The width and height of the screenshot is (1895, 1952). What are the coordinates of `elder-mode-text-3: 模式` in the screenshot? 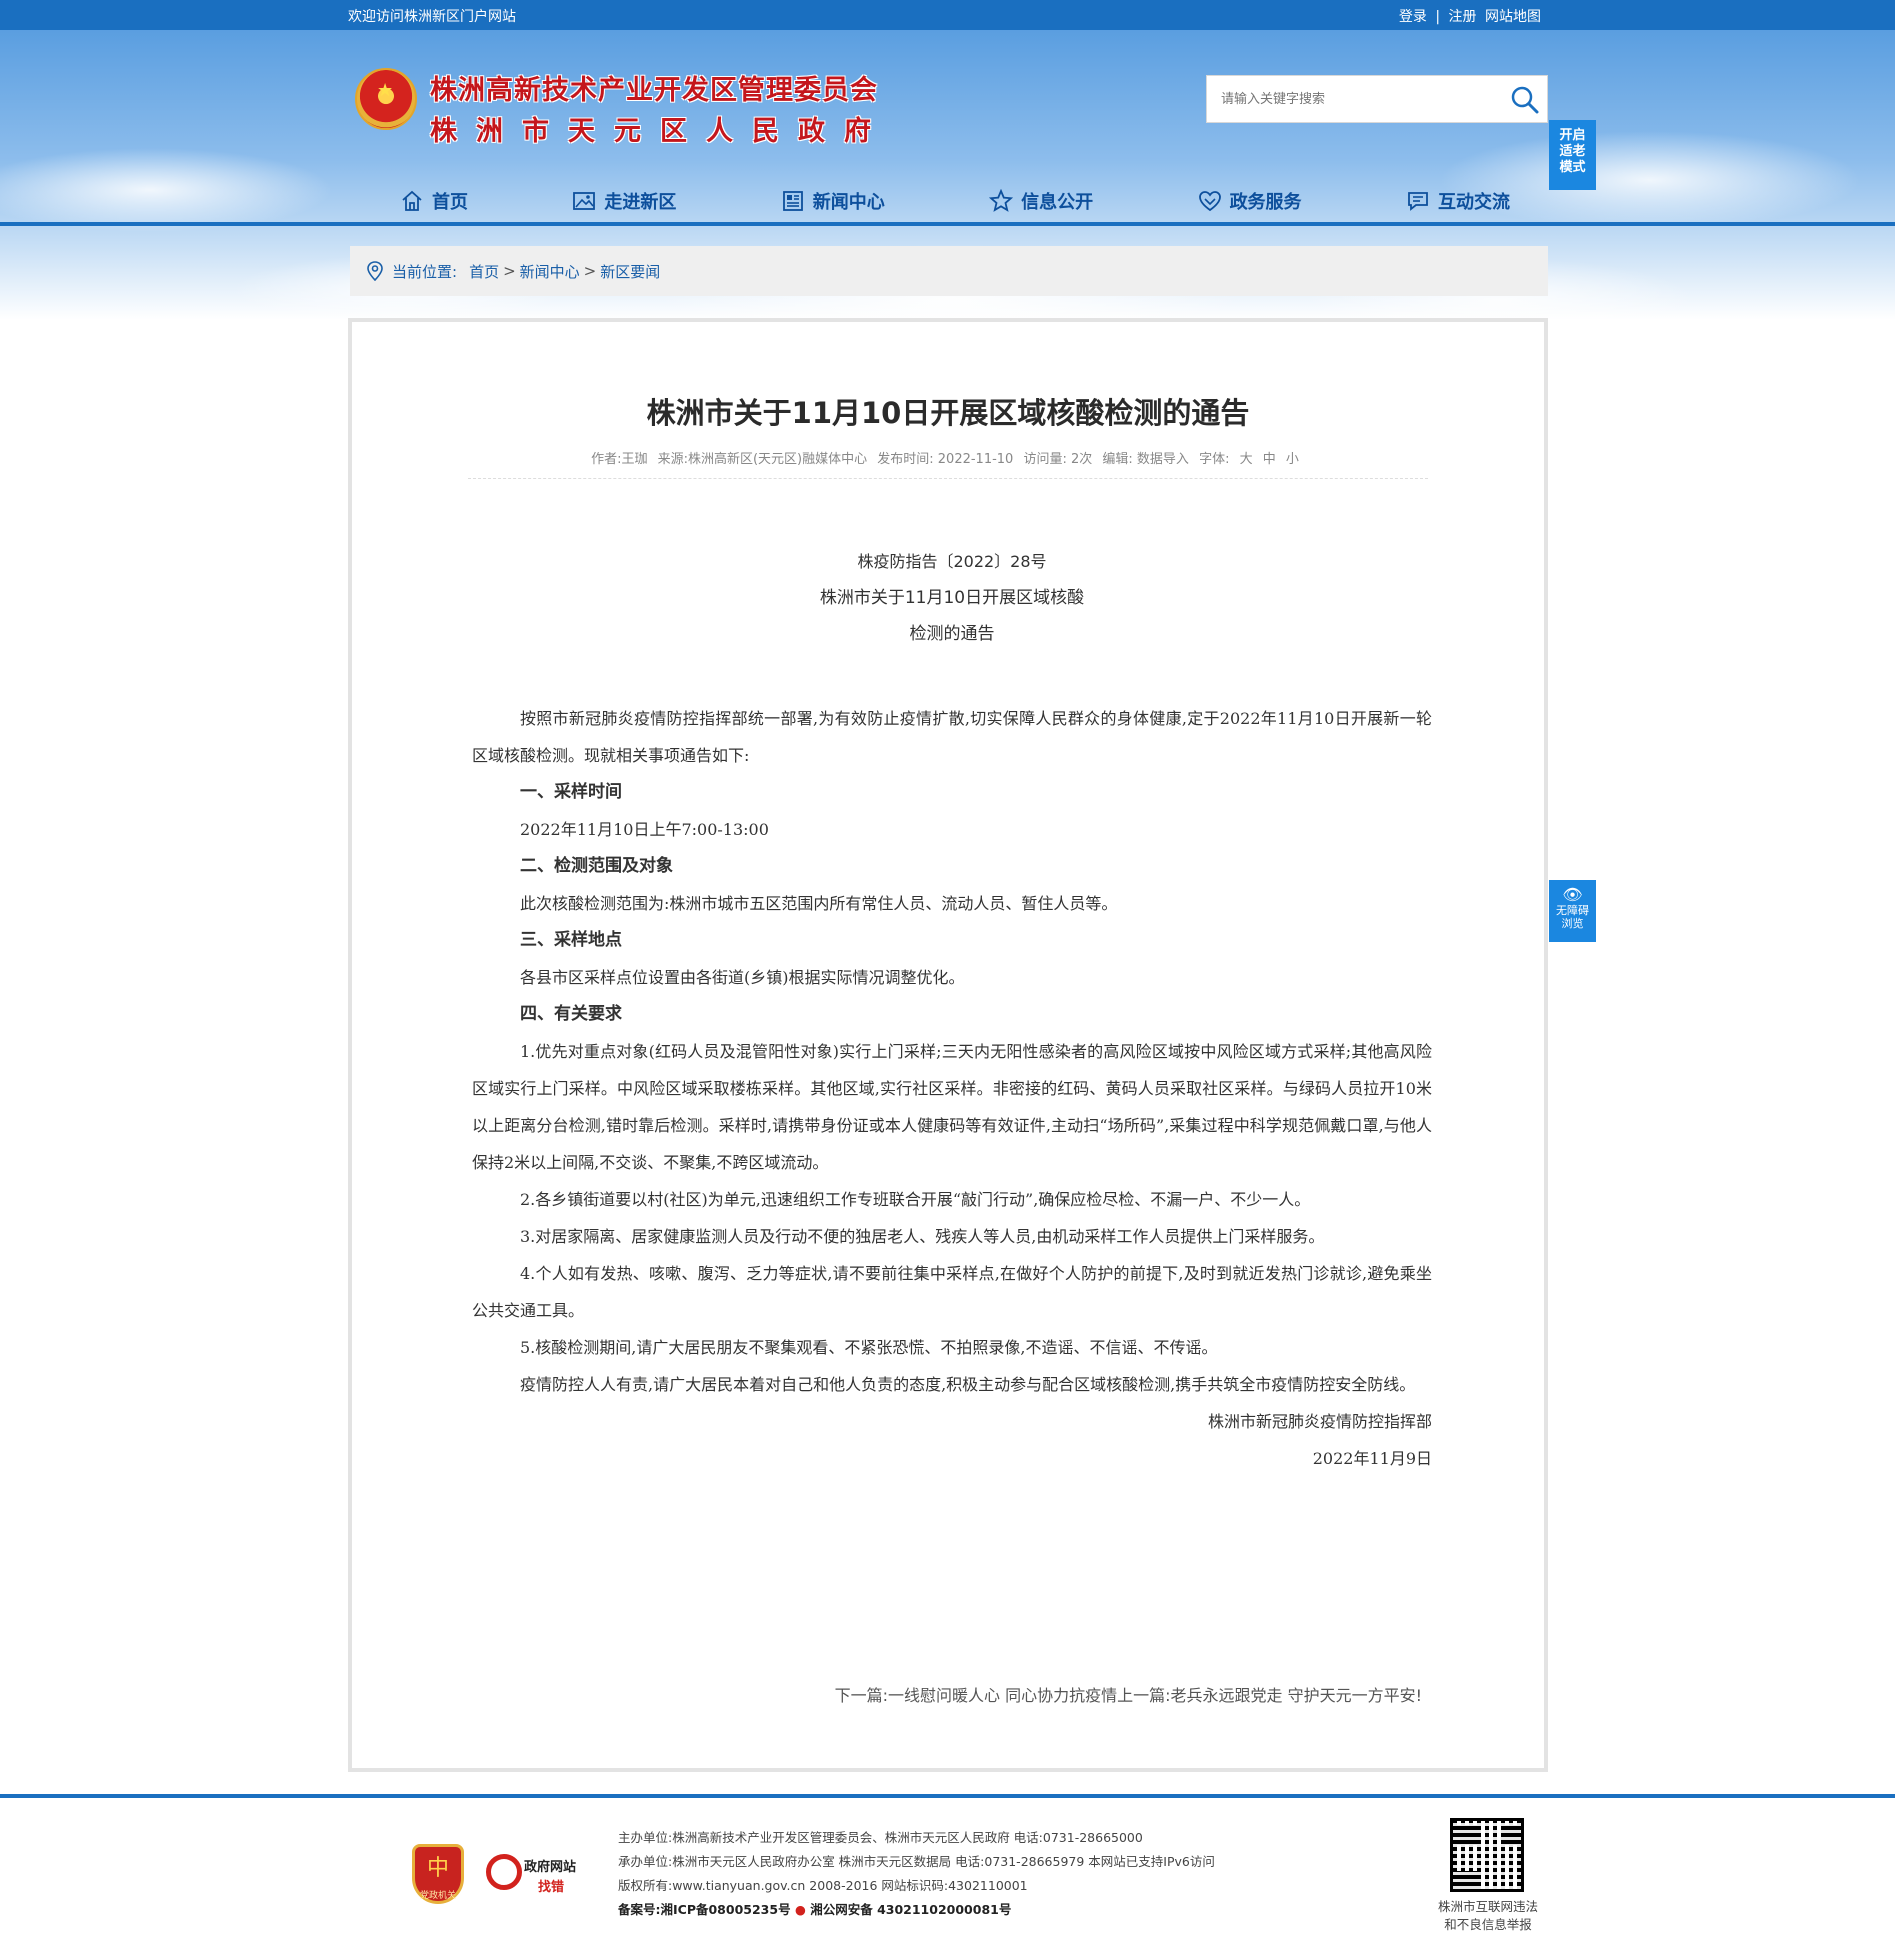 It's located at (1572, 167).